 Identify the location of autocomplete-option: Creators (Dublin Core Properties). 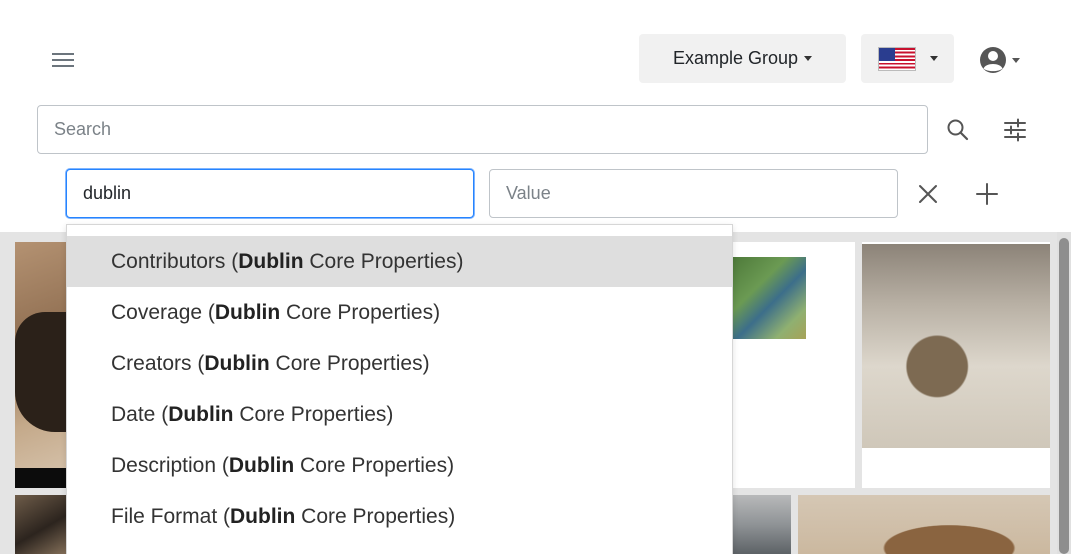
(399, 363).